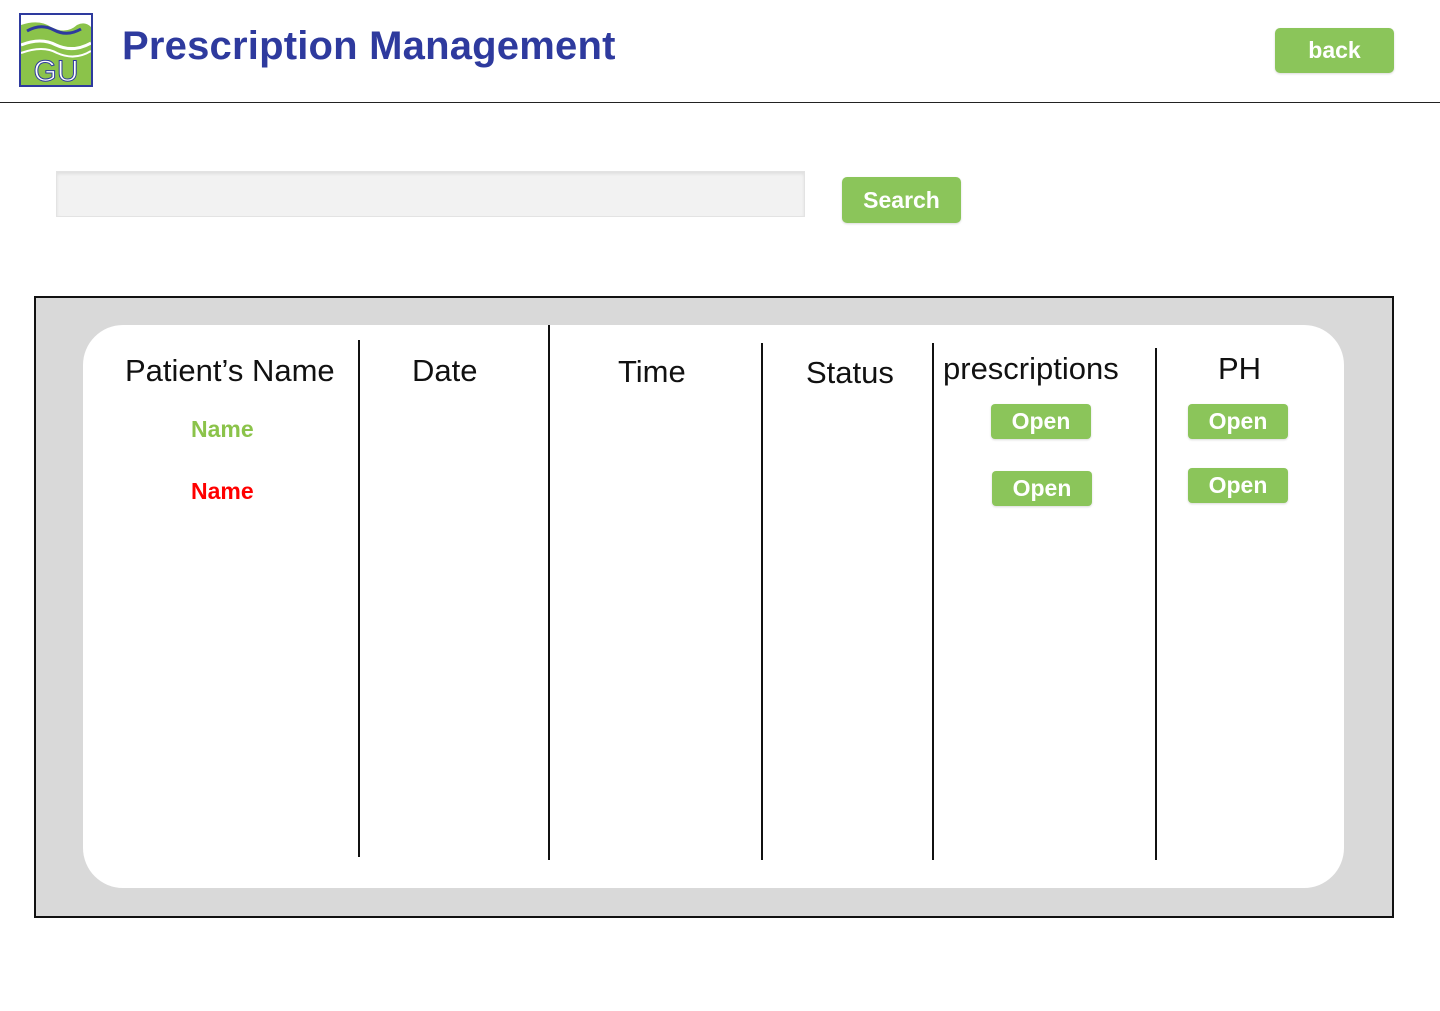 This screenshot has height=1011, width=1440. I want to click on column-header-date: Date, so click(445, 370).